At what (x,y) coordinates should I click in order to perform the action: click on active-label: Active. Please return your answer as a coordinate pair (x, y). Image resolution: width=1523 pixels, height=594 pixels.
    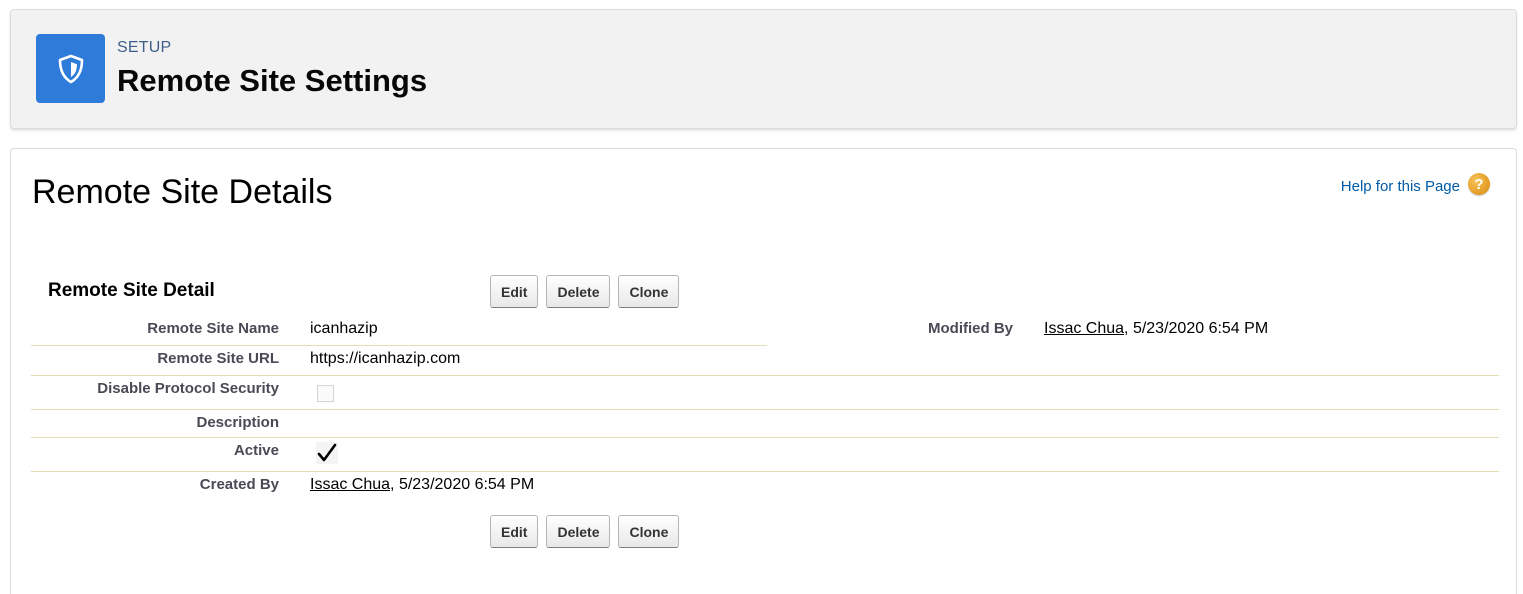
    Looking at the image, I should click on (256, 450).